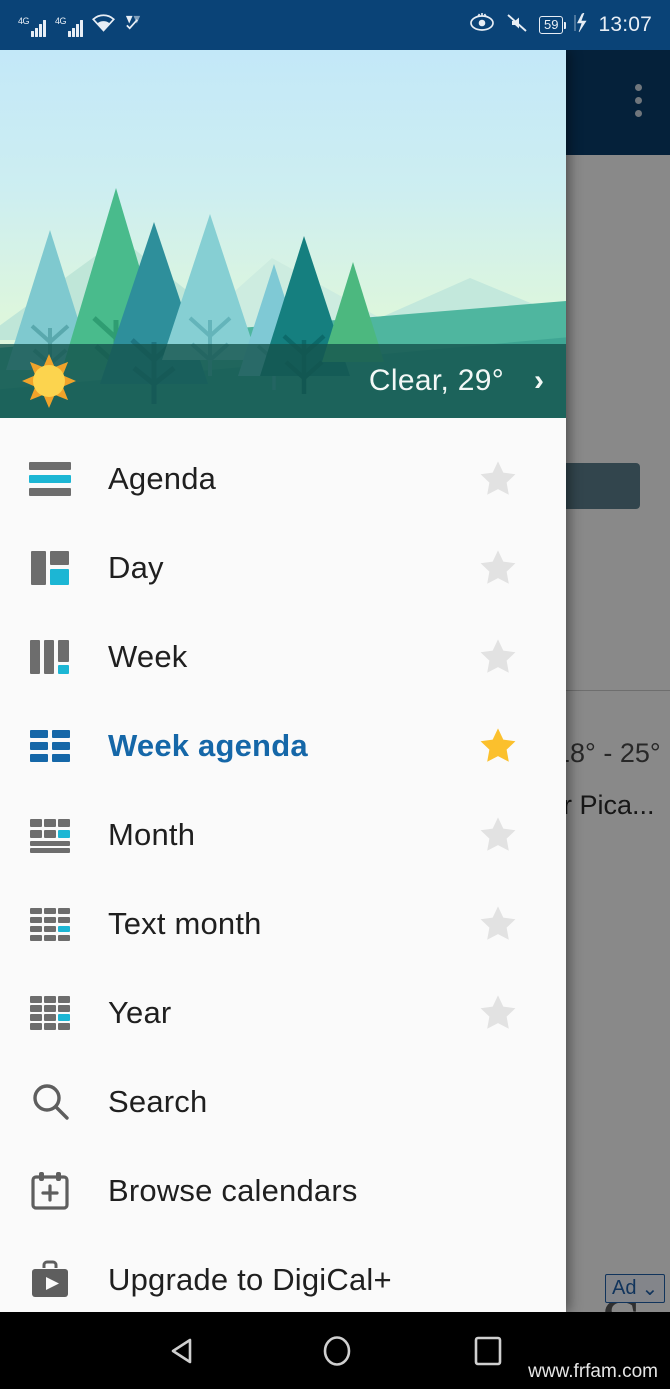 The width and height of the screenshot is (670, 1389). I want to click on charging-icon, so click(580, 24).